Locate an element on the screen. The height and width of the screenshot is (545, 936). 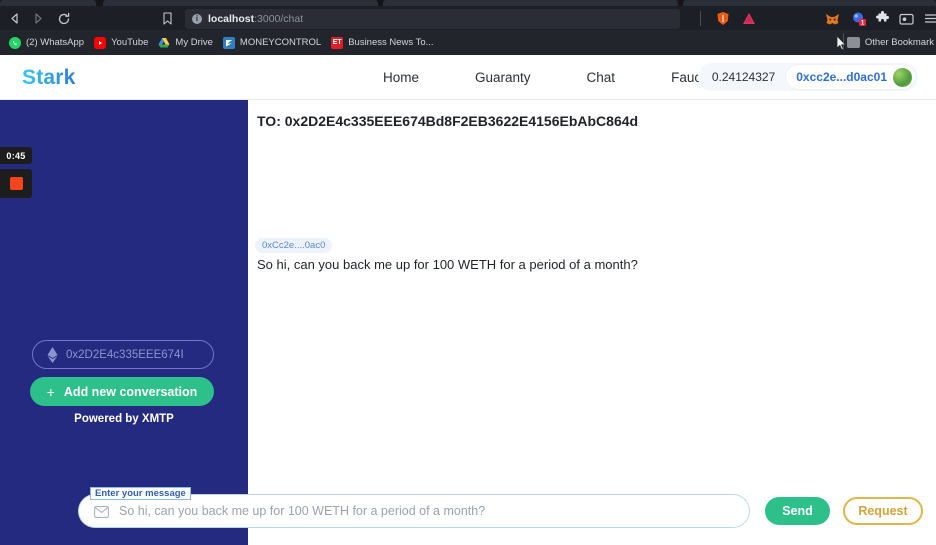
url-path: :3000/chat is located at coordinates (279, 19).